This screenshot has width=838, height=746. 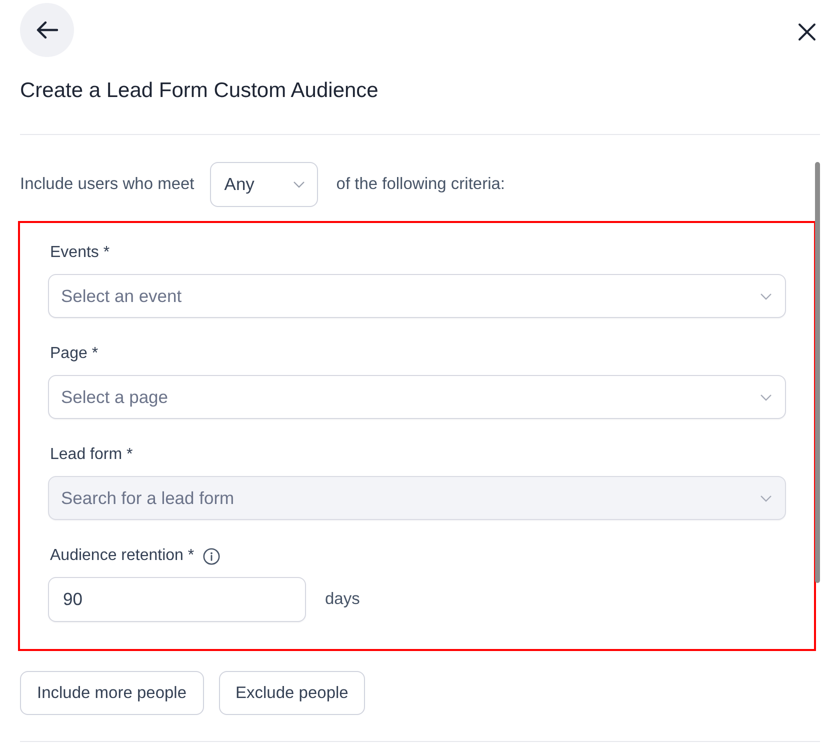 What do you see at coordinates (107, 185) in the screenshot?
I see `criteria-prefix-text: Include users who meet` at bounding box center [107, 185].